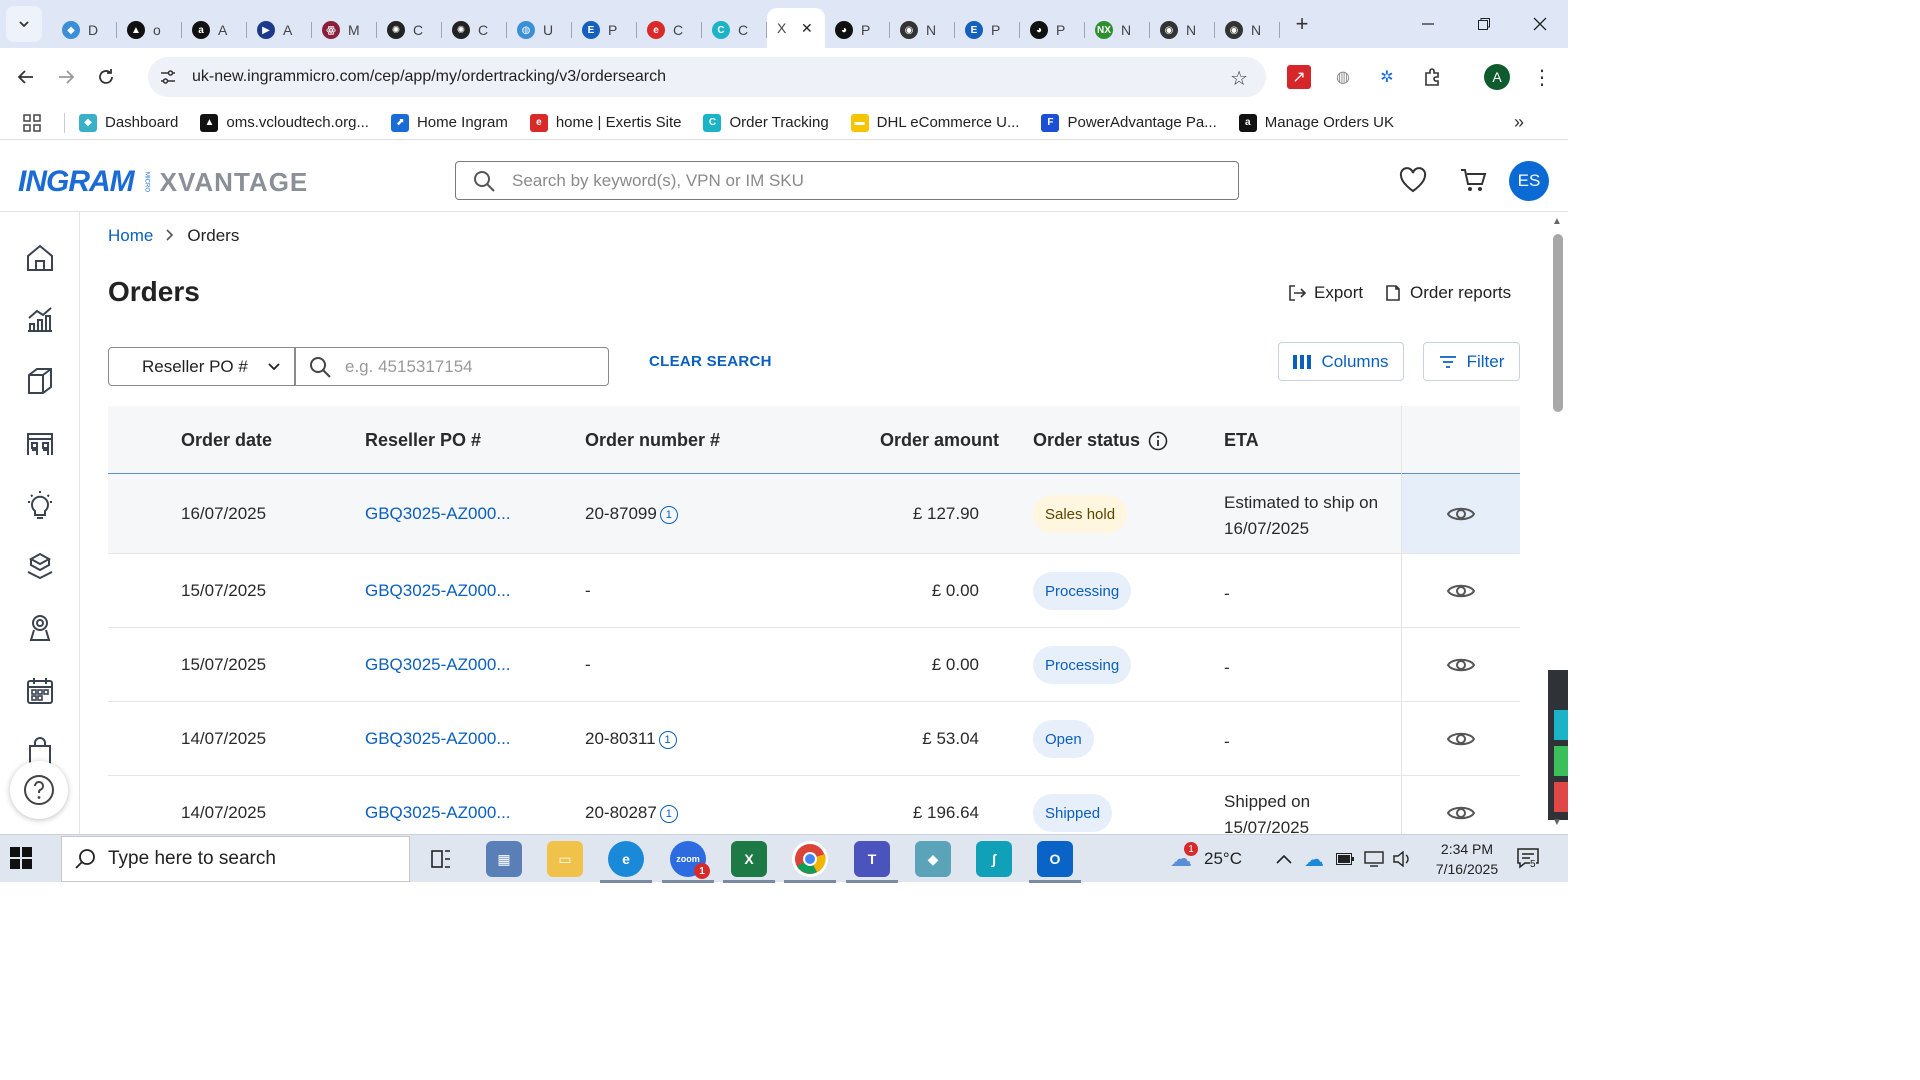  What do you see at coordinates (423, 440) in the screenshot?
I see `header-reseller-po: Reseller PO #` at bounding box center [423, 440].